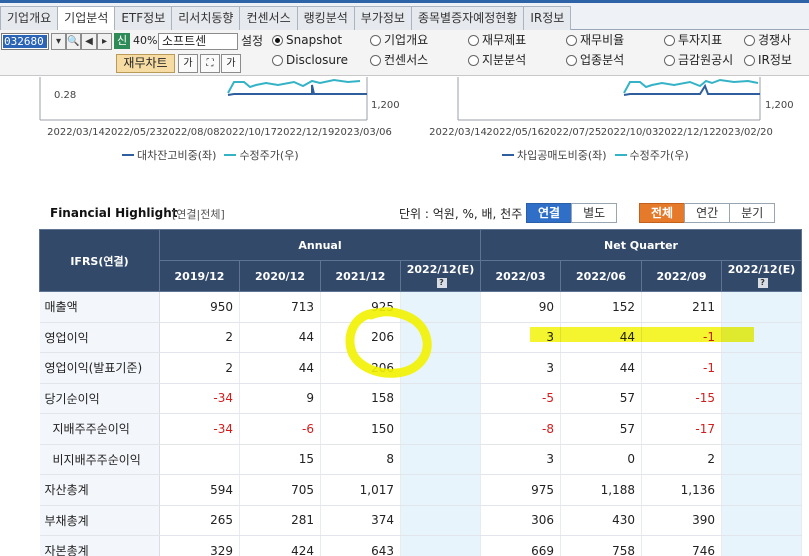 The height and width of the screenshot is (556, 809). Describe the element at coordinates (198, 214) in the screenshot. I see `financial-highlight-subtitle: [연결|전체]` at that location.